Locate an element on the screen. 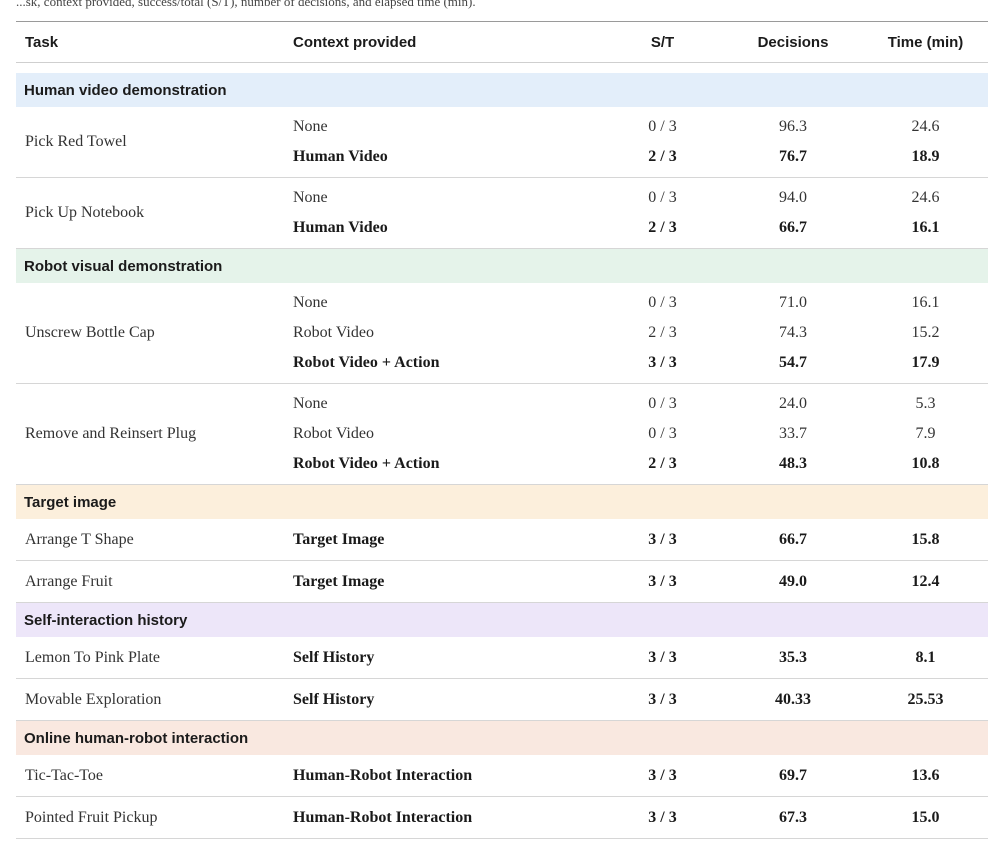 The image size is (995, 849). section-header: Human video demonstration is located at coordinates (502, 90).